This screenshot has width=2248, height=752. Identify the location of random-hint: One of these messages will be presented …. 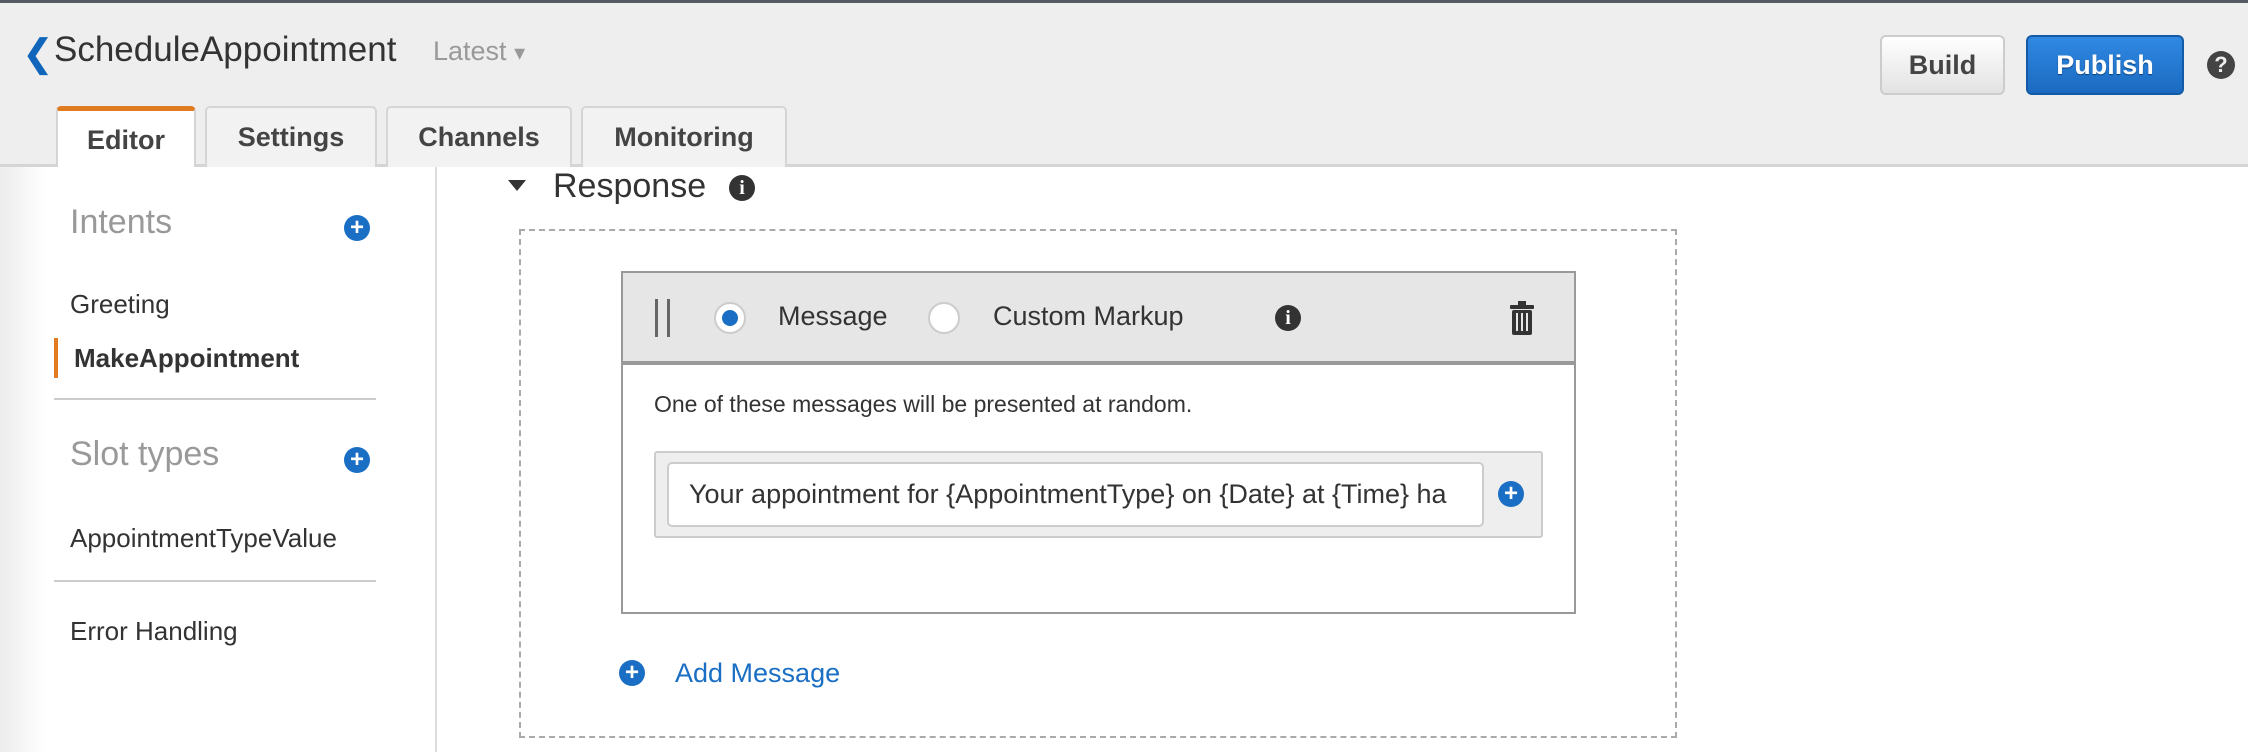
(923, 404).